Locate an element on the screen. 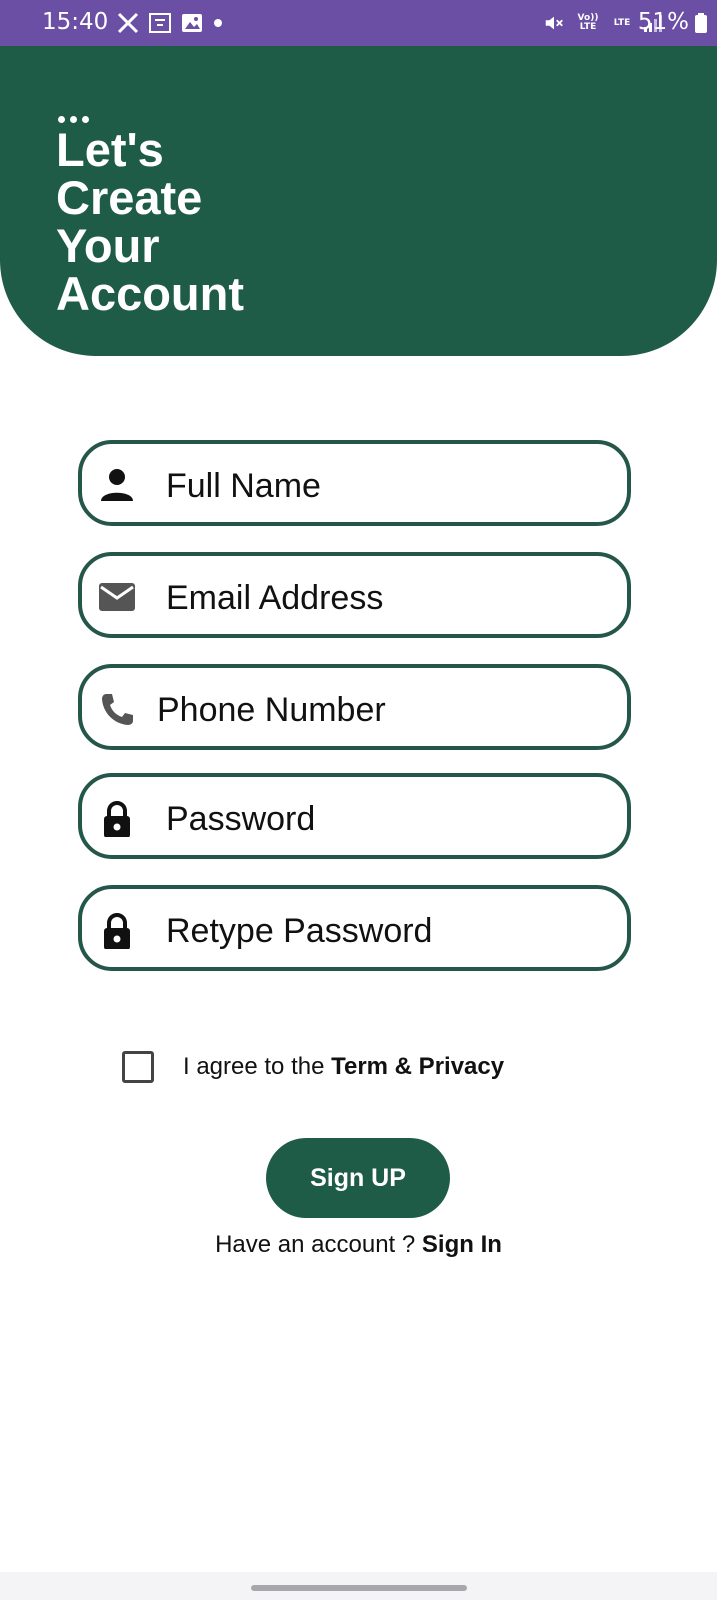 This screenshot has width=717, height=1600. agree-prefix: I agree to the is located at coordinates (257, 1066).